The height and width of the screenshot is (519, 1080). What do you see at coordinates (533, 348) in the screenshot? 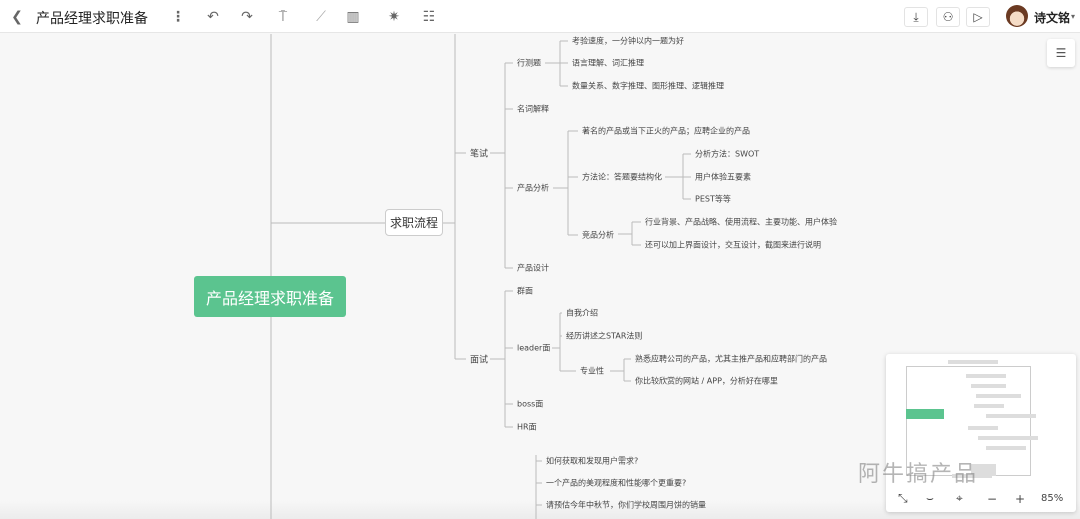
I see `node-leader: leader面` at bounding box center [533, 348].